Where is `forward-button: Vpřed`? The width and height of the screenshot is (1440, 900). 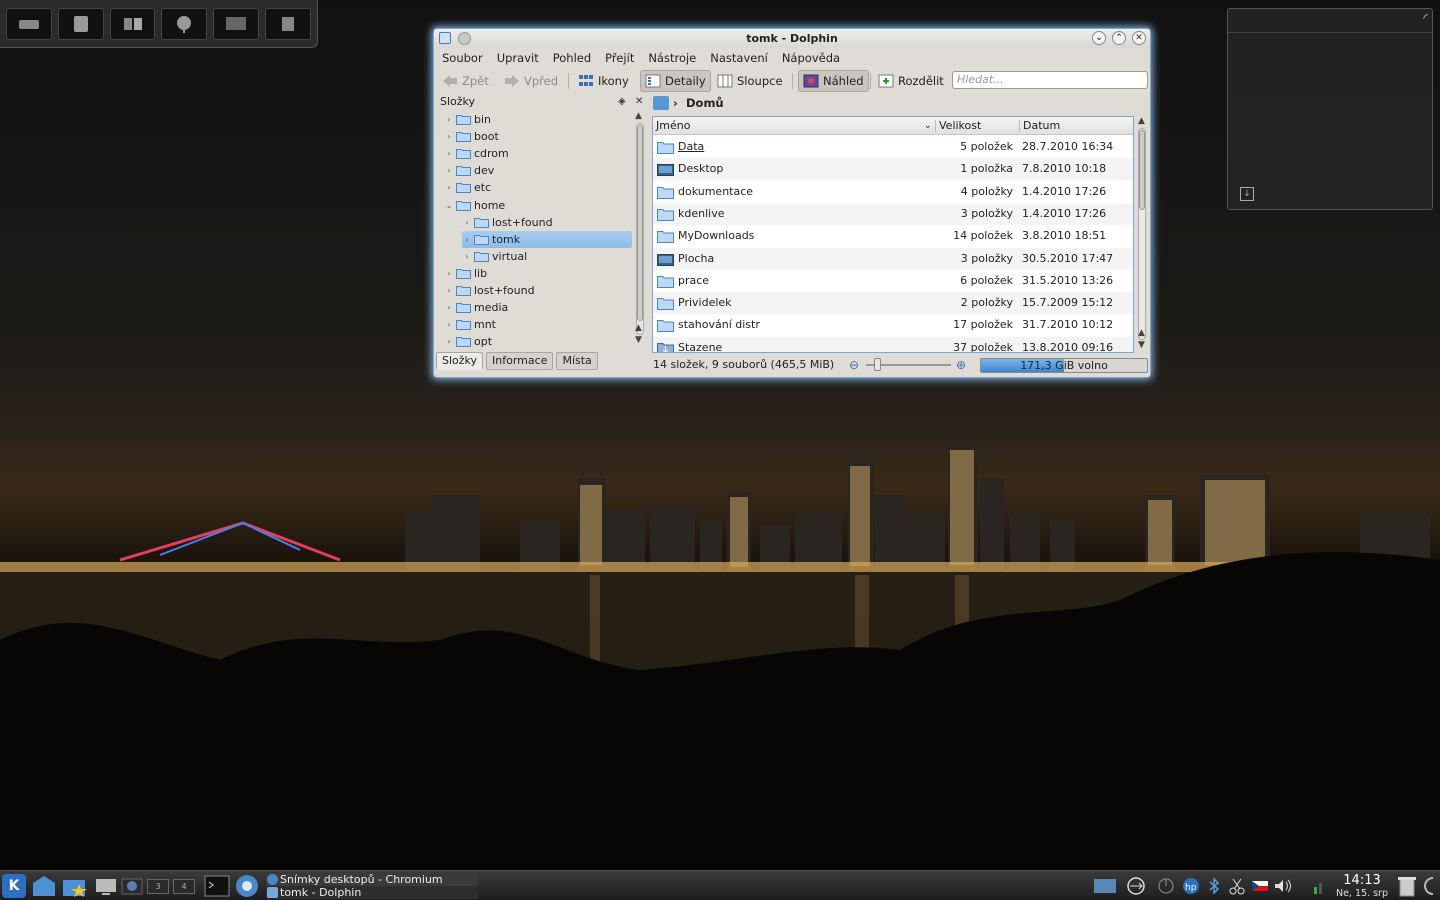
forward-button: Vpřed is located at coordinates (531, 81).